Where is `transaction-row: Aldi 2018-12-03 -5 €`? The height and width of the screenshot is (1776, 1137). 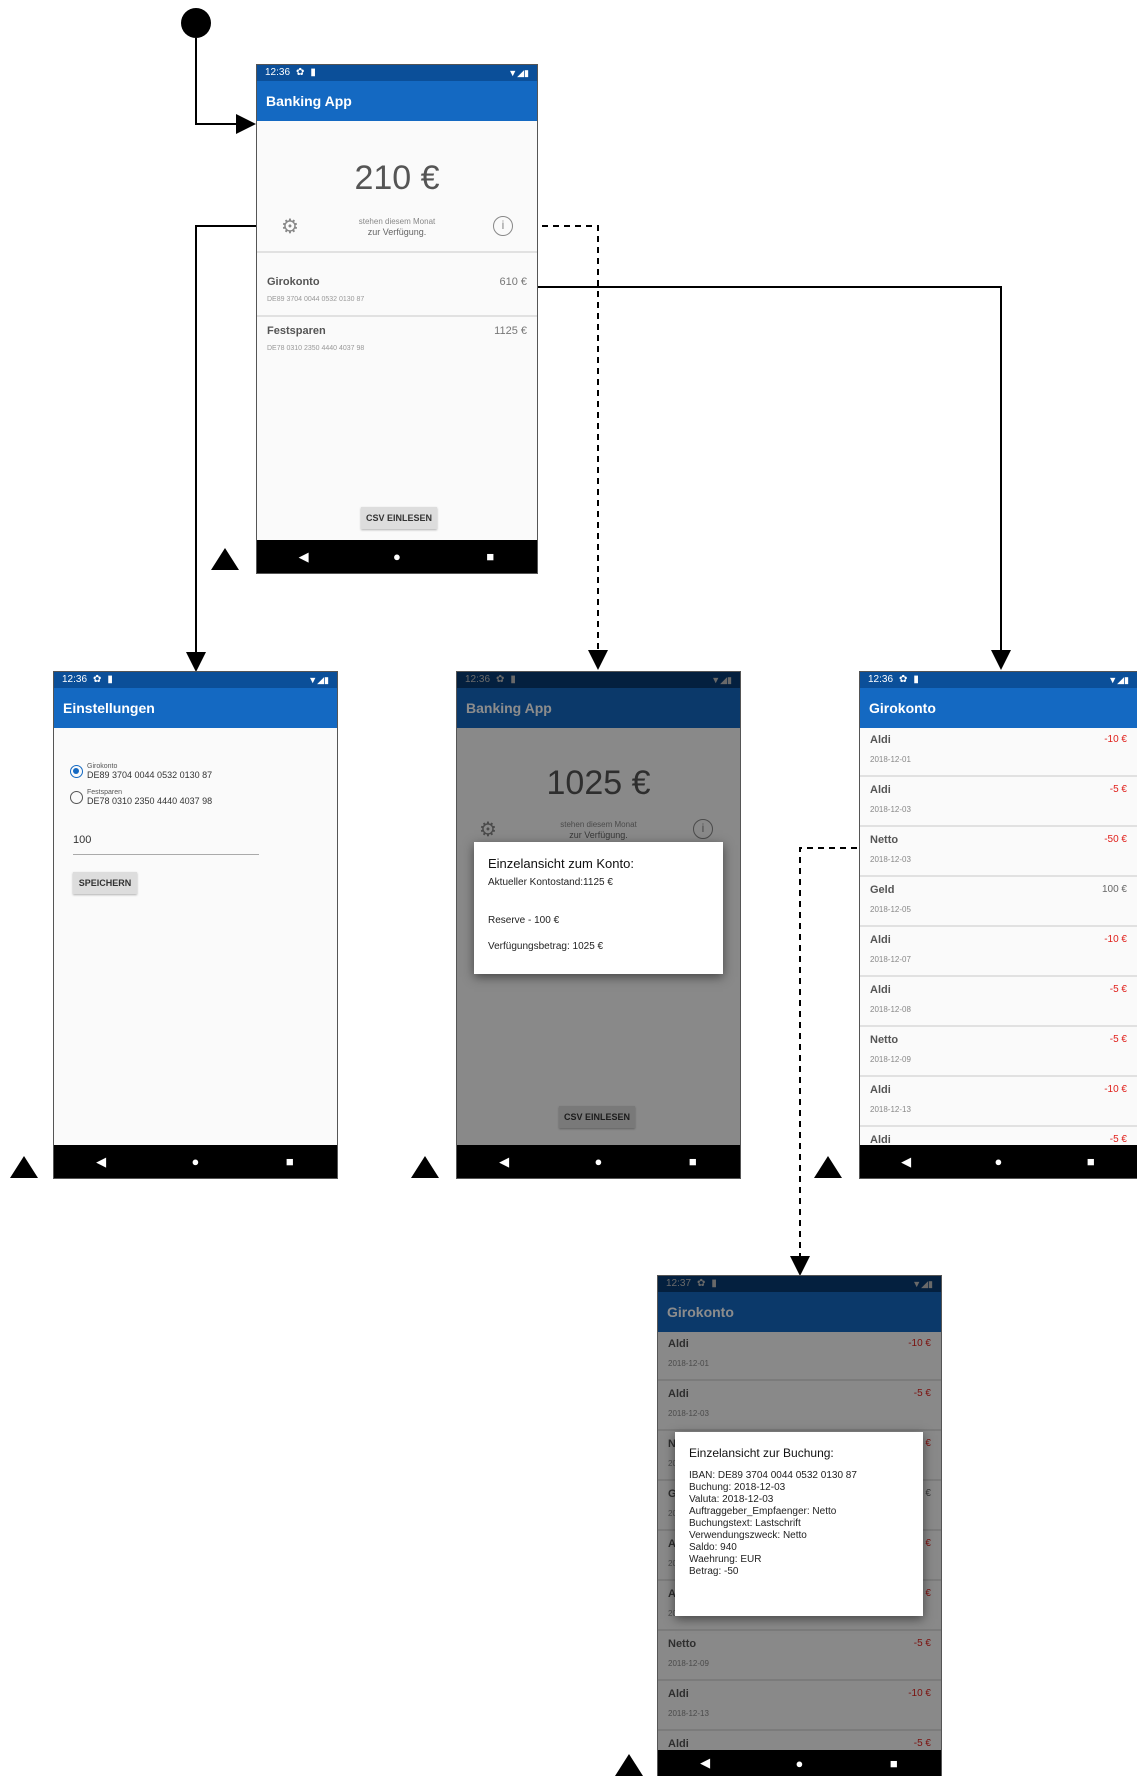
transaction-row: Aldi 2018-12-03 -5 € is located at coordinates (998, 802).